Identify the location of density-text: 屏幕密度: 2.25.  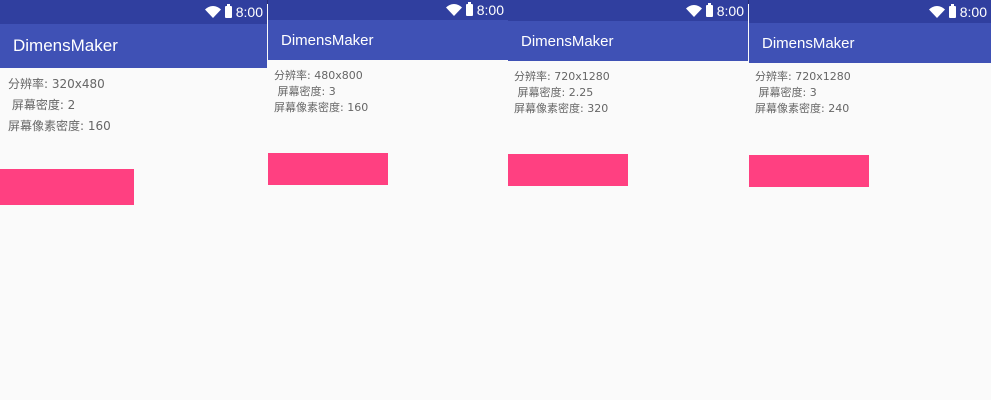
(554, 92).